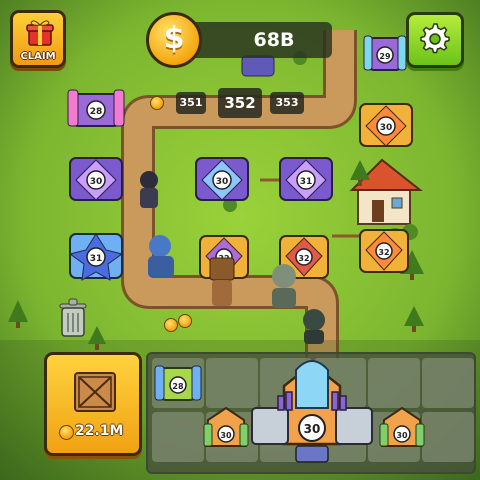 This screenshot has height=480, width=480. What do you see at coordinates (312, 429) in the screenshot?
I see `inventory-tower-level-2: 30` at bounding box center [312, 429].